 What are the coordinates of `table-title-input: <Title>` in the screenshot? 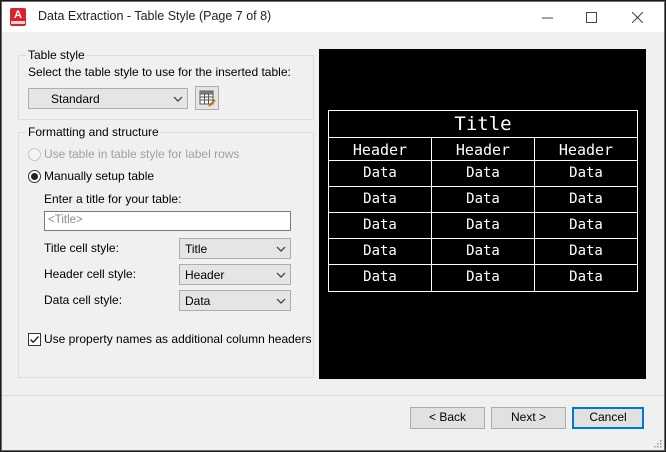 It's located at (167, 221).